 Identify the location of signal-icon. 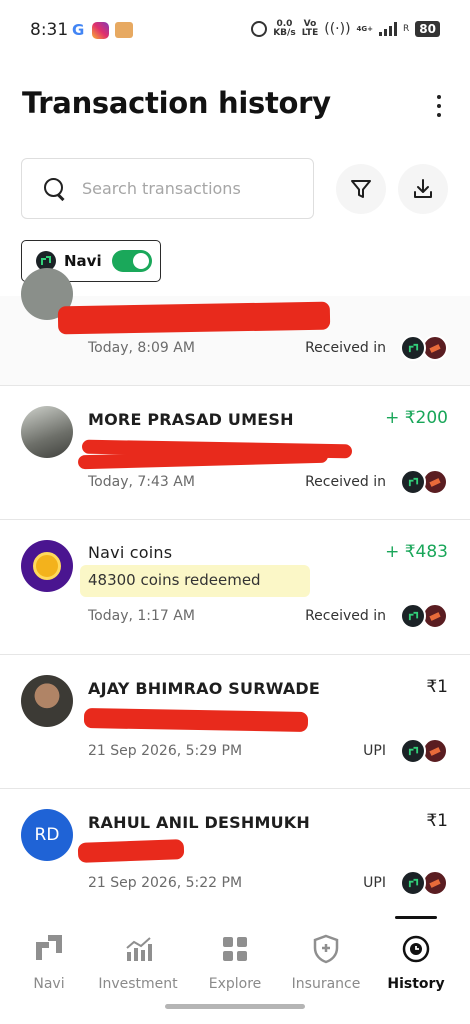
(388, 29).